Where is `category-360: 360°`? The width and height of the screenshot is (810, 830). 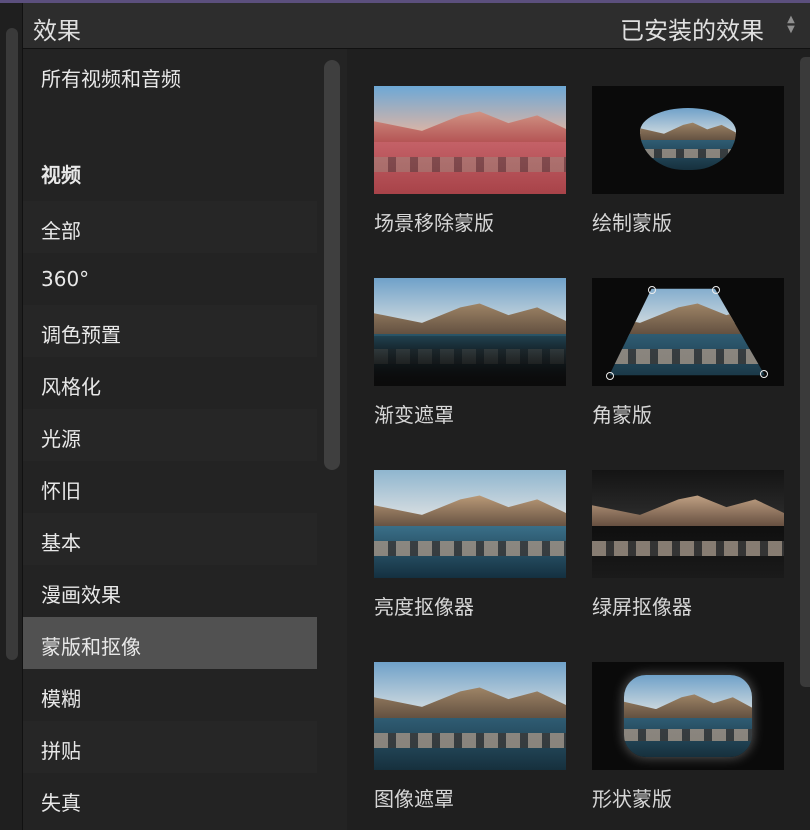 category-360: 360° is located at coordinates (170, 279).